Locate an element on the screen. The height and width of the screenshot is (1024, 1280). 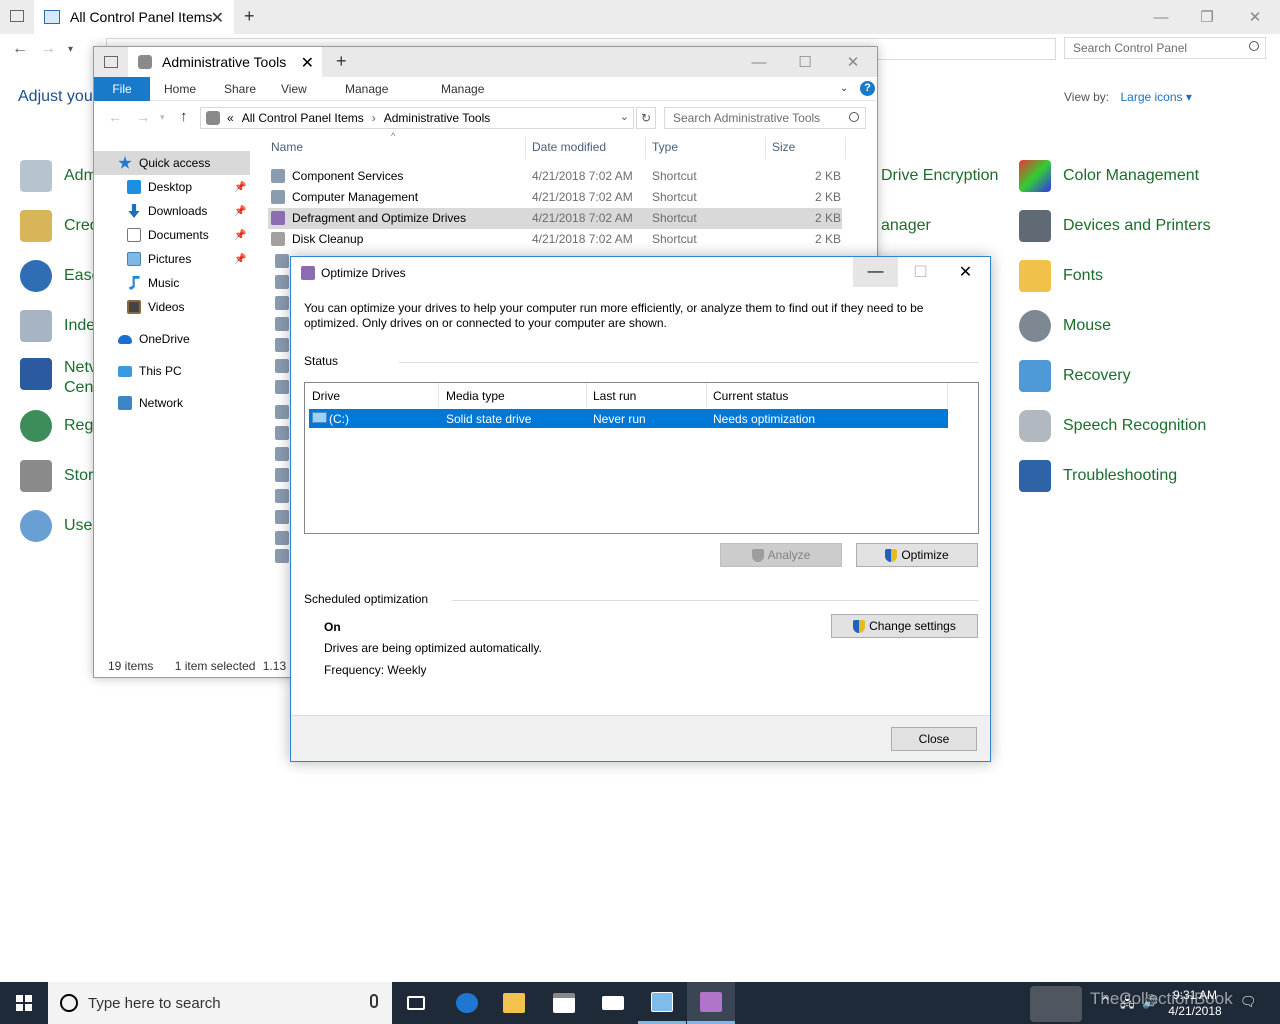
column-size: Size is located at coordinates (783, 147).